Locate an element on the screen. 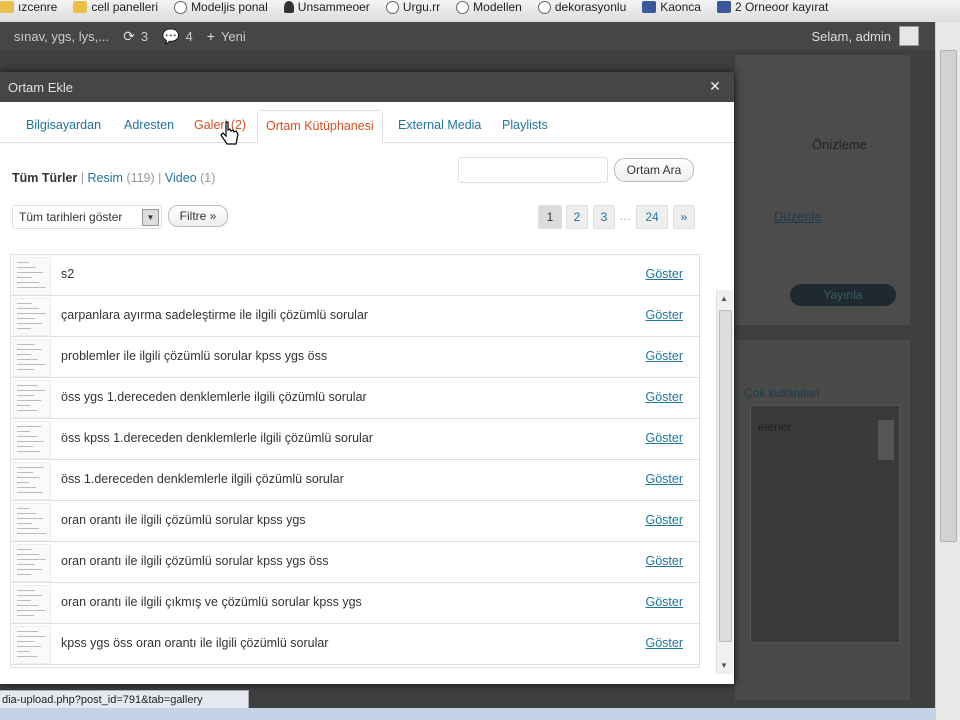  taskbar is located at coordinates (467, 714).